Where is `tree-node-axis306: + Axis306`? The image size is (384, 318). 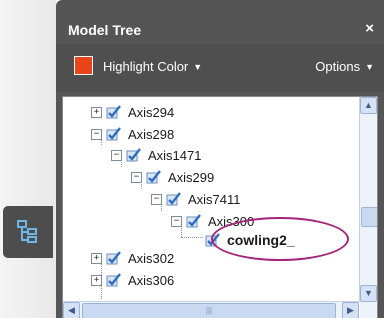 tree-node-axis306: + Axis306 is located at coordinates (132, 280).